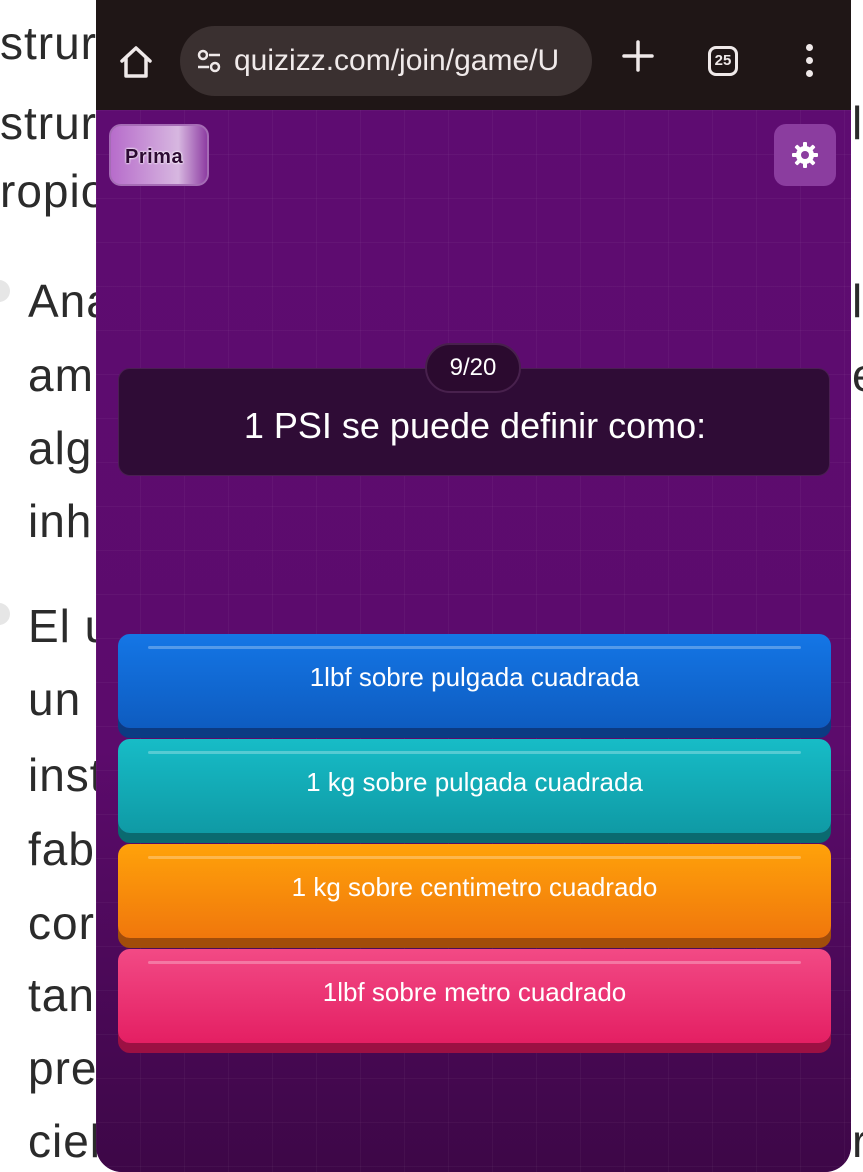  I want to click on home-button, so click(136, 62).